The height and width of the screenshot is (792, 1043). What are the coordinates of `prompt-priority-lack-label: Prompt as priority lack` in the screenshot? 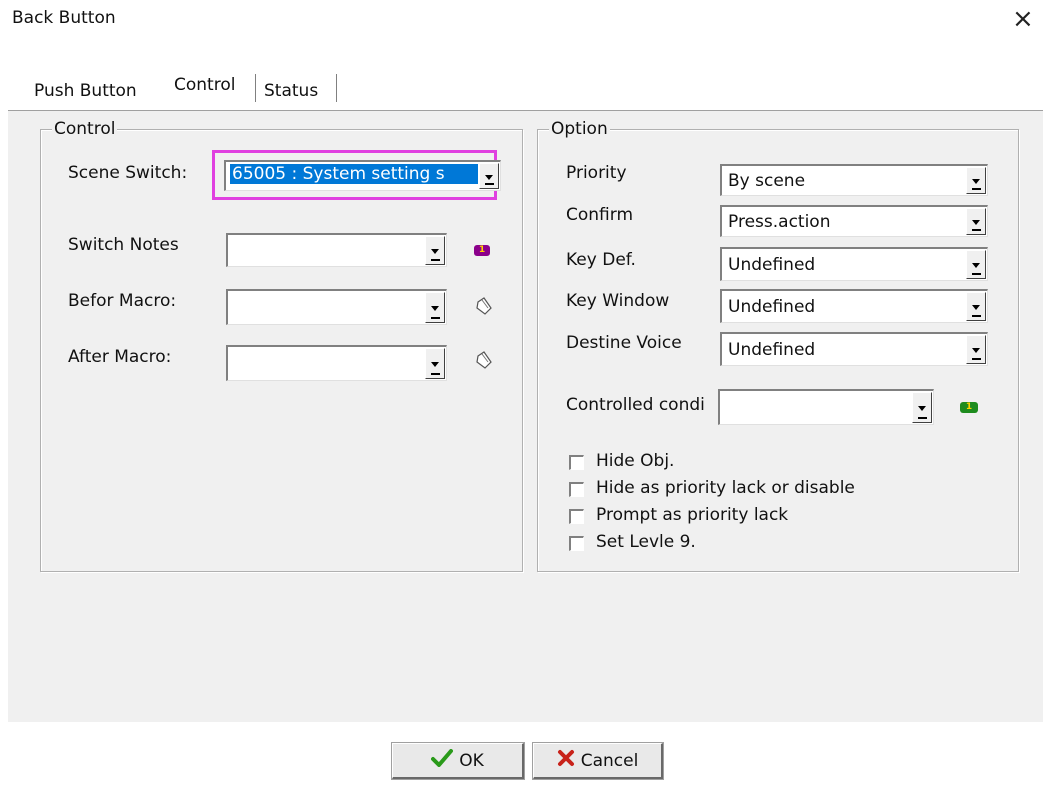 It's located at (692, 515).